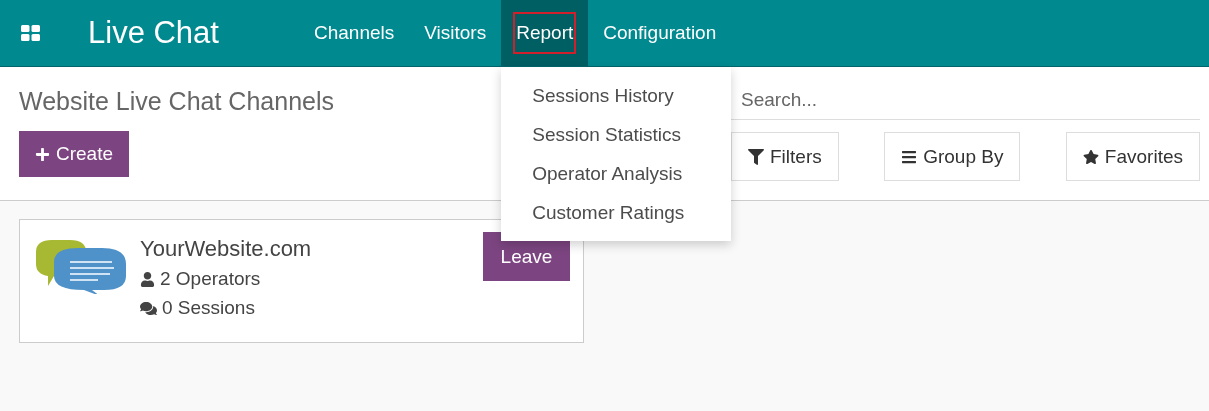 The image size is (1209, 411). What do you see at coordinates (616, 96) in the screenshot?
I see `dropdown-item: Sessions History` at bounding box center [616, 96].